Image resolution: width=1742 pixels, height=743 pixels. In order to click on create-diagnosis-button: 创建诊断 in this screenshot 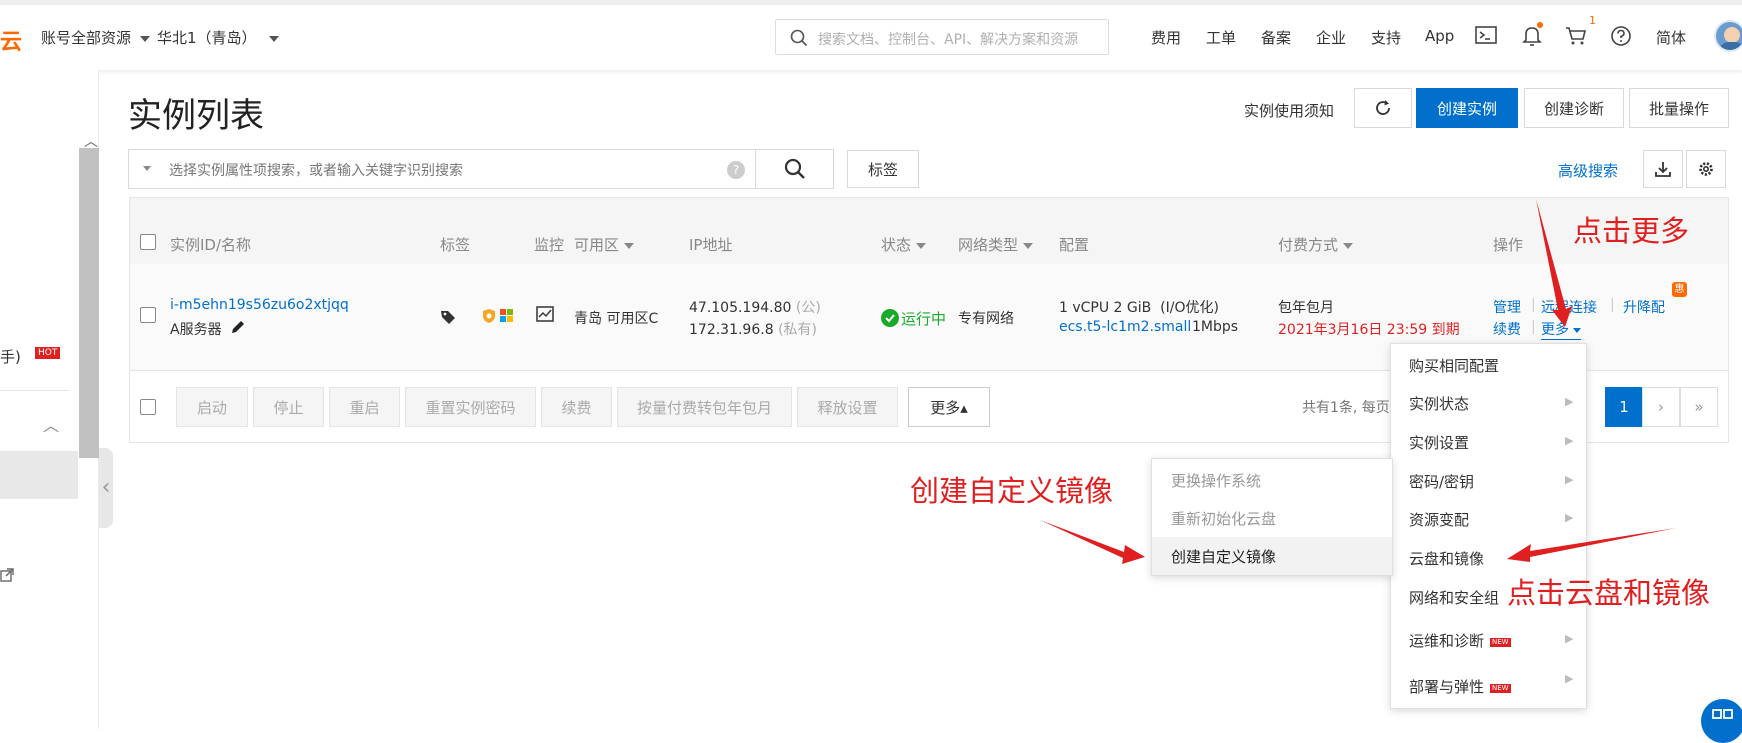, I will do `click(1574, 108)`.